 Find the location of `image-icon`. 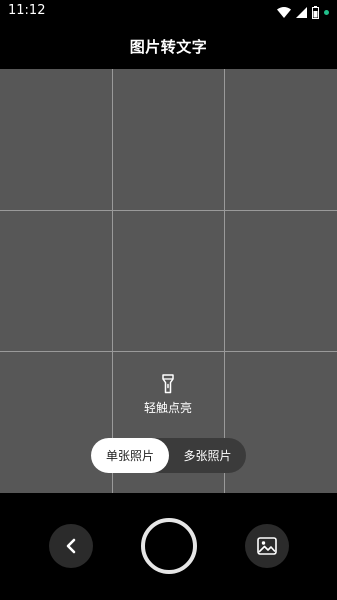

image-icon is located at coordinates (267, 546).